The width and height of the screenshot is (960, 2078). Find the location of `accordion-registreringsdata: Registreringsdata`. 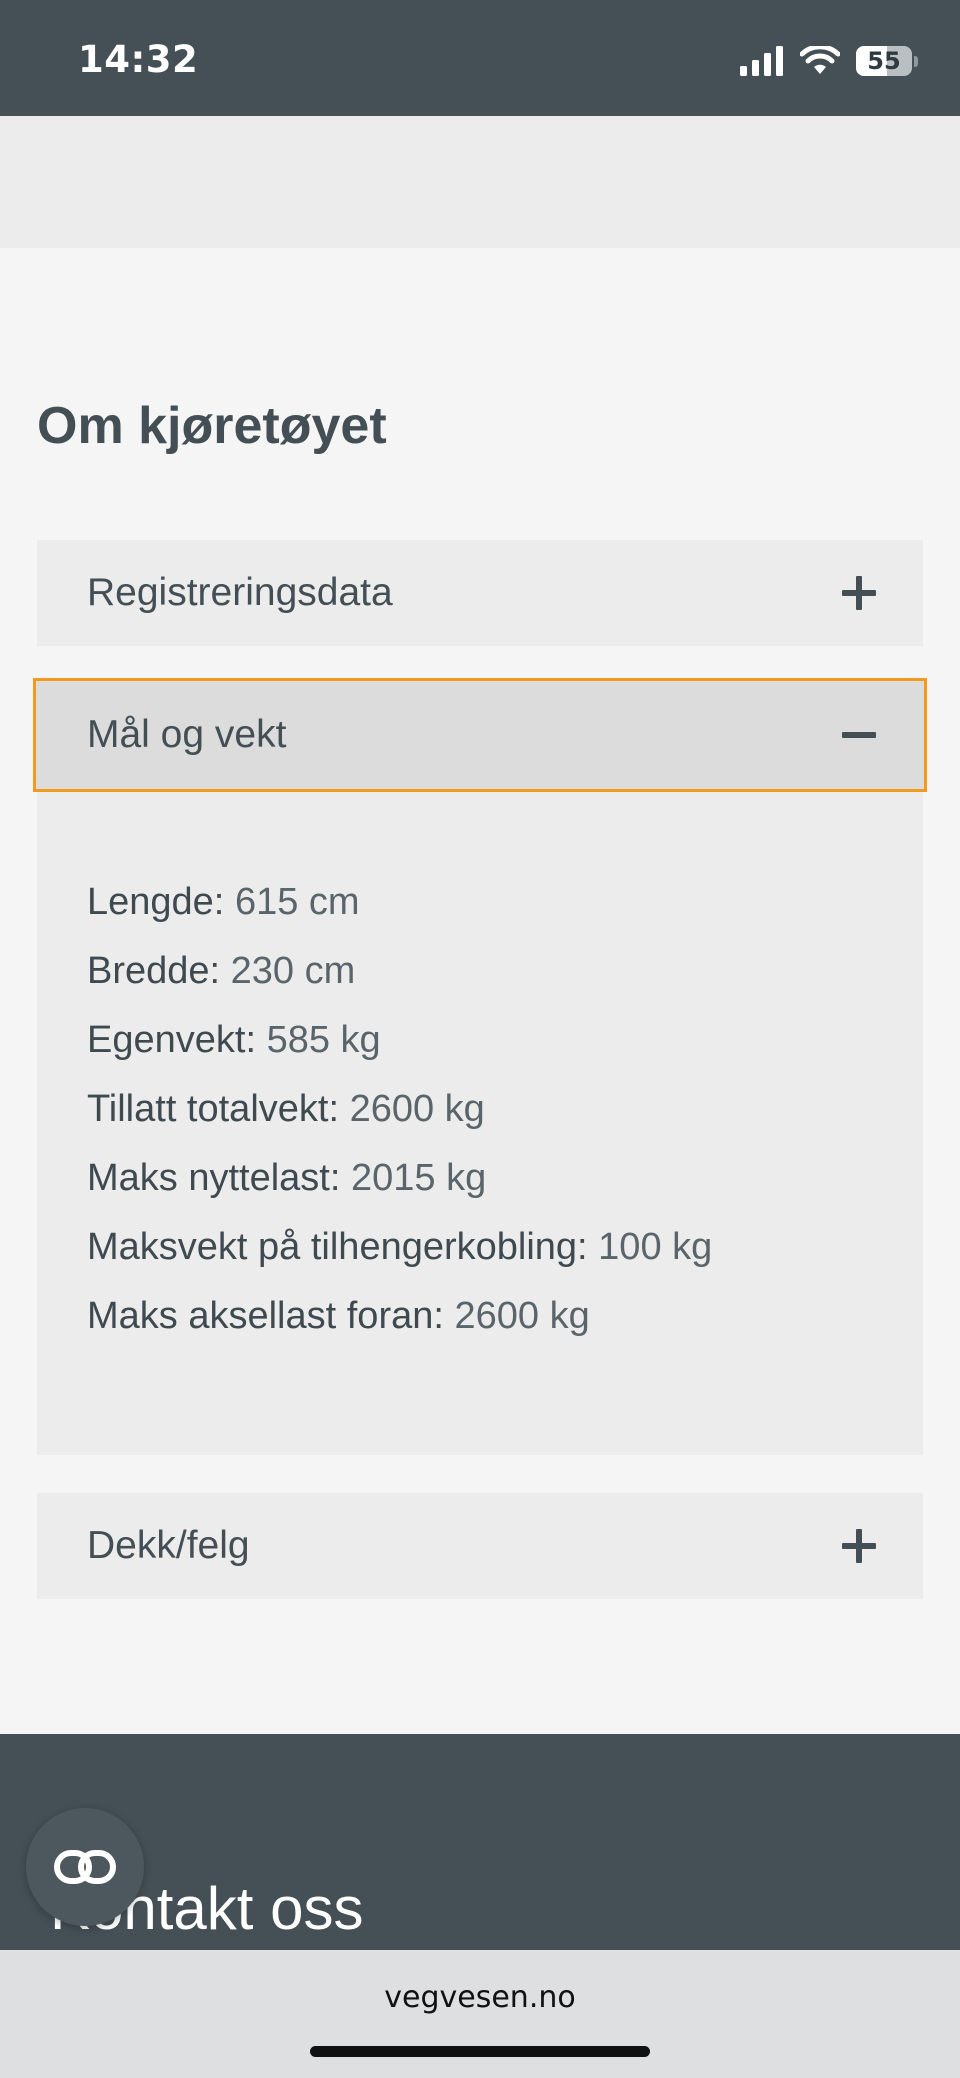

accordion-registreringsdata: Registreringsdata is located at coordinates (480, 593).